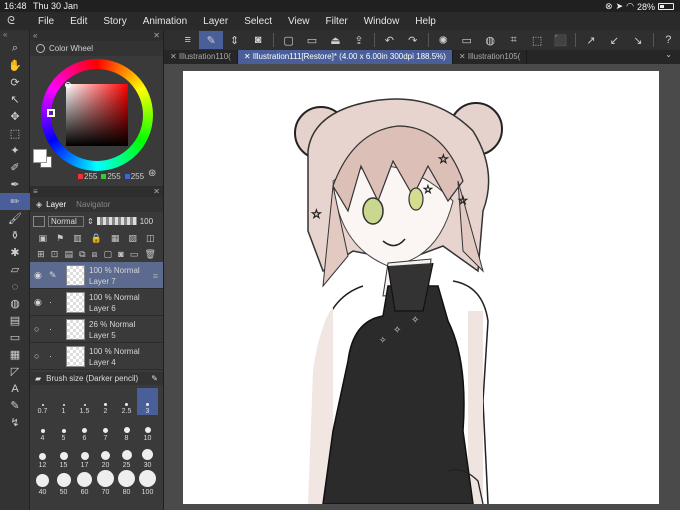 This screenshot has width=680, height=510. I want to click on brush-size-option: 8, so click(126, 428).